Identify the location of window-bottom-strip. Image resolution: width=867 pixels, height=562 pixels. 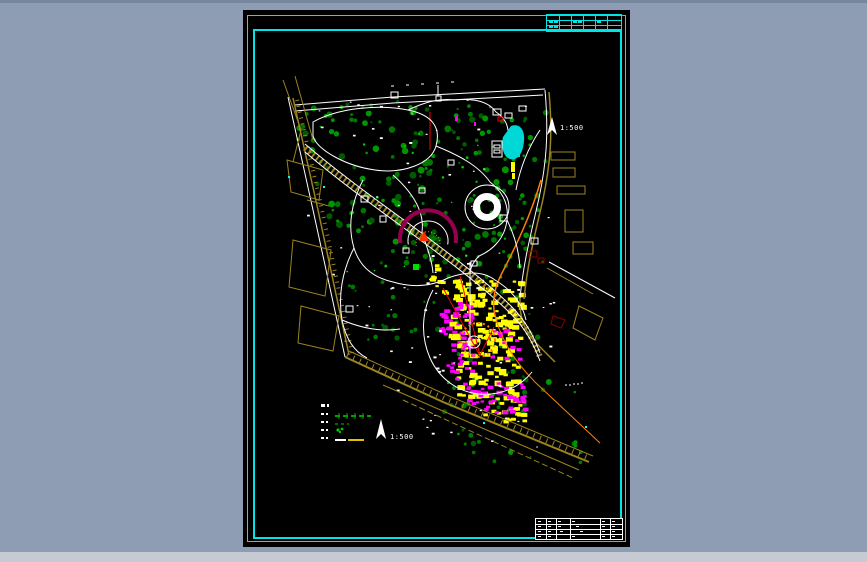
(433, 557).